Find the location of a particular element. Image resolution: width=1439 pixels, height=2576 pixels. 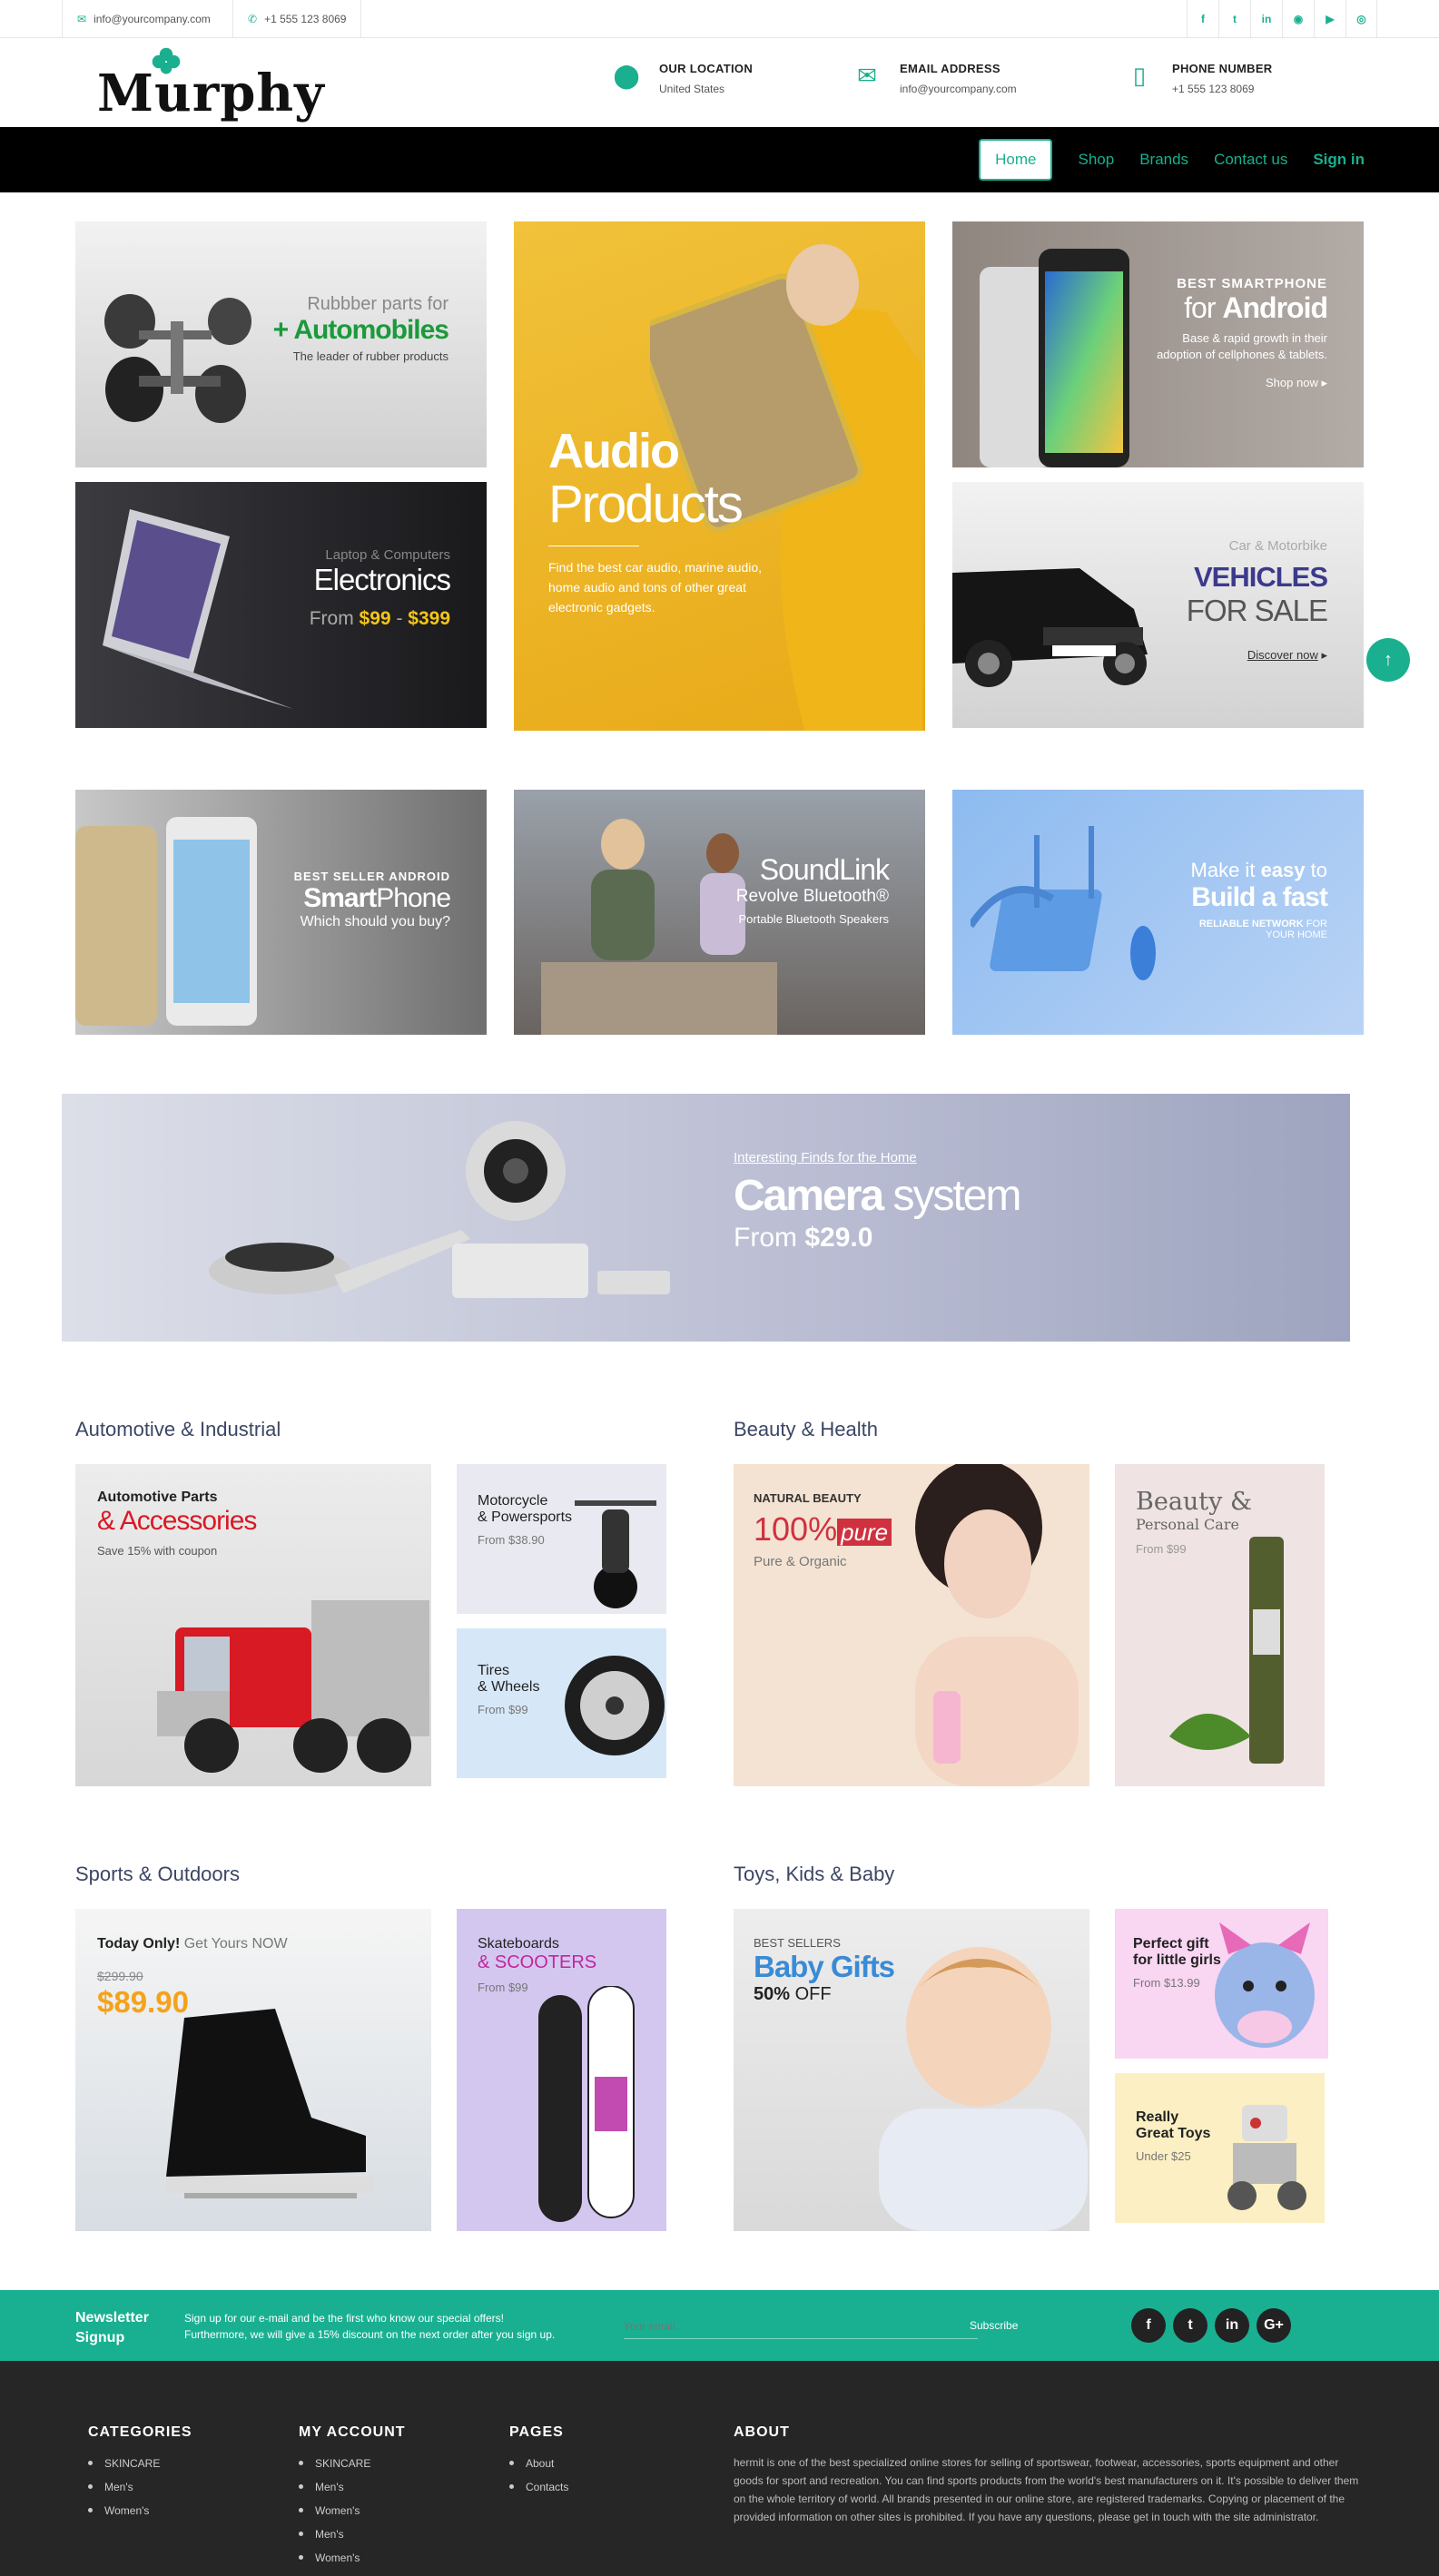

promo-natural-beauty: NATURAL BEAUTY 100% pure Pure & Organic is located at coordinates (911, 1625).